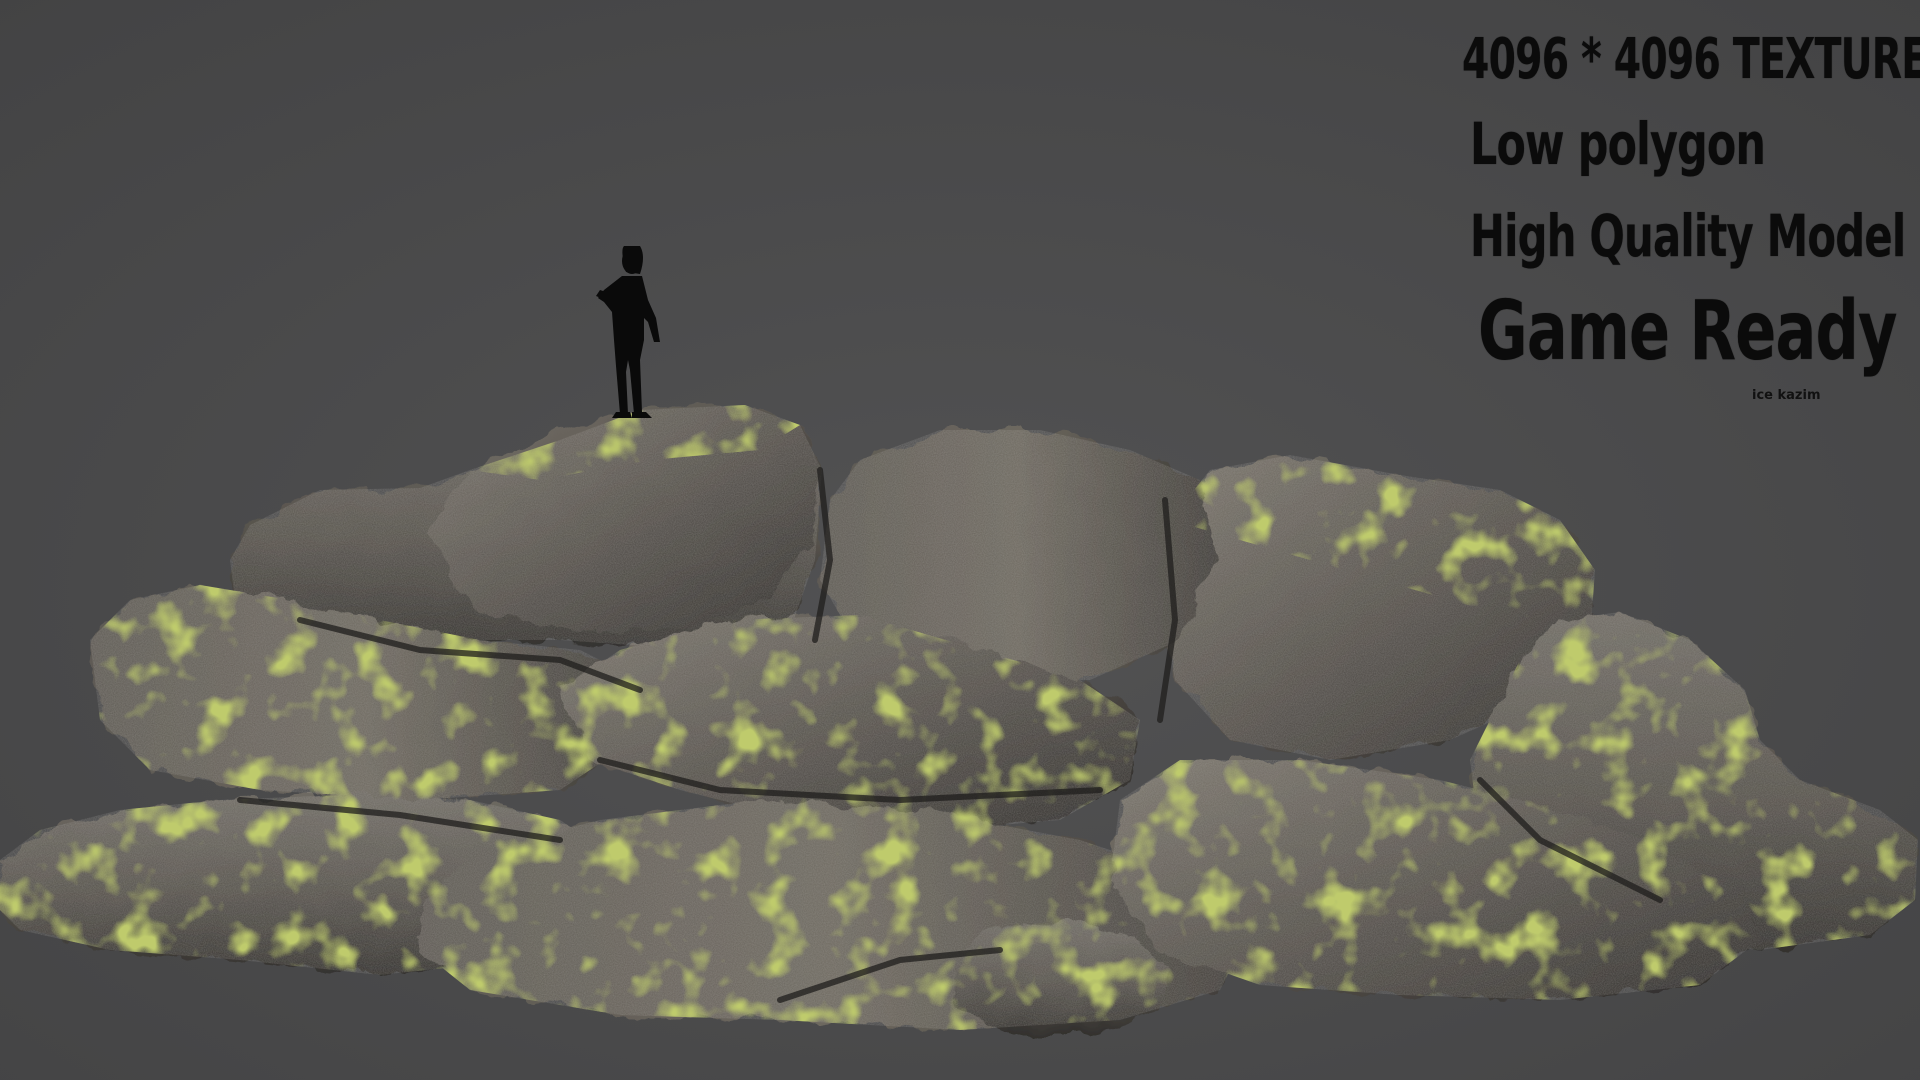 The height and width of the screenshot is (1080, 1920). I want to click on polygon-count-label: Low polygon, so click(1618, 144).